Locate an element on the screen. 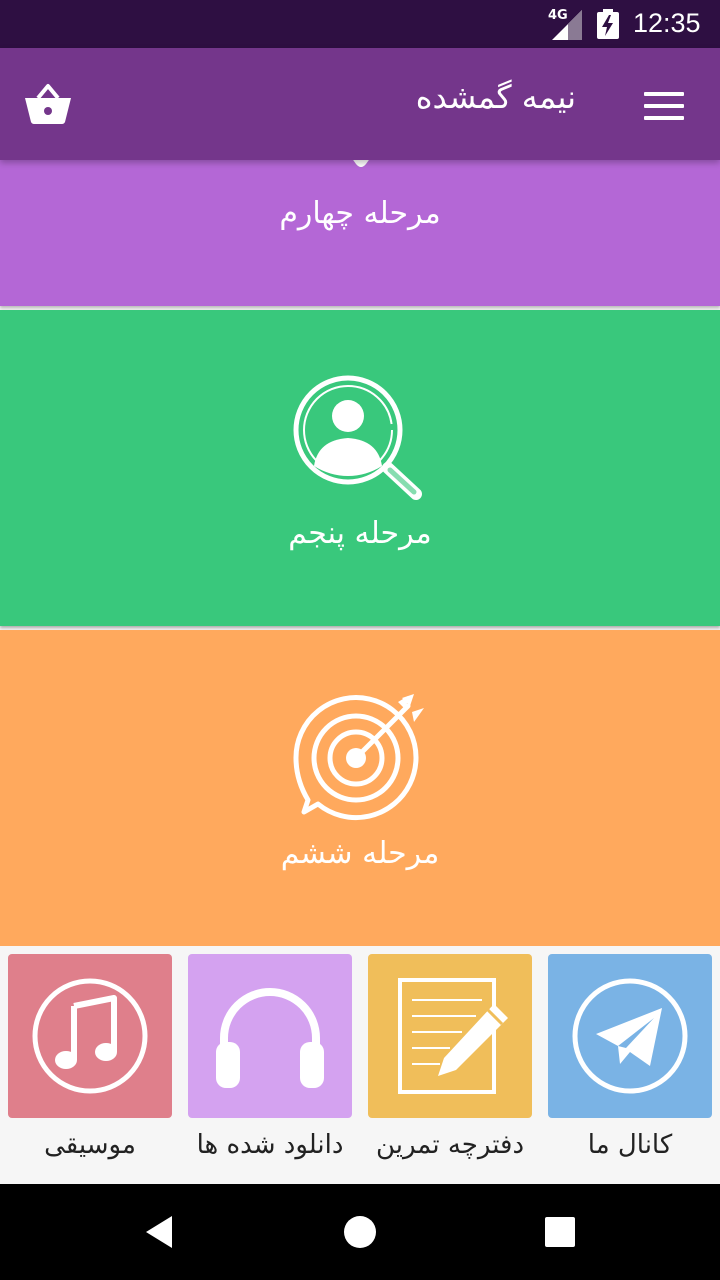 This screenshot has width=720, height=1280. back-triangle-icon is located at coordinates (160, 1232).